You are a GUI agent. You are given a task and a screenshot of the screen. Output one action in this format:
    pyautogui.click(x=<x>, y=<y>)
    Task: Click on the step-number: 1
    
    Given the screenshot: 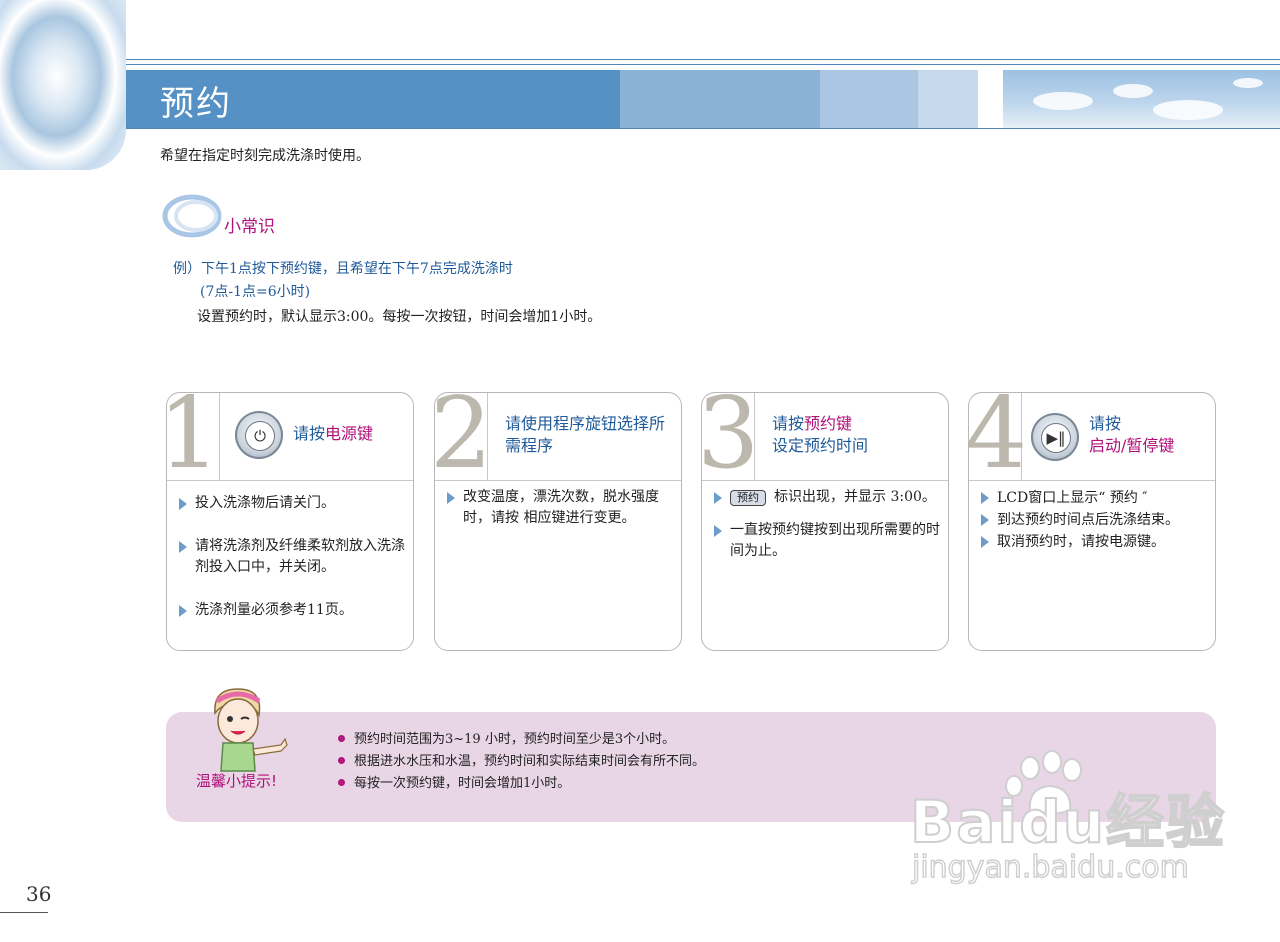 What is the action you would take?
    pyautogui.click(x=189, y=434)
    